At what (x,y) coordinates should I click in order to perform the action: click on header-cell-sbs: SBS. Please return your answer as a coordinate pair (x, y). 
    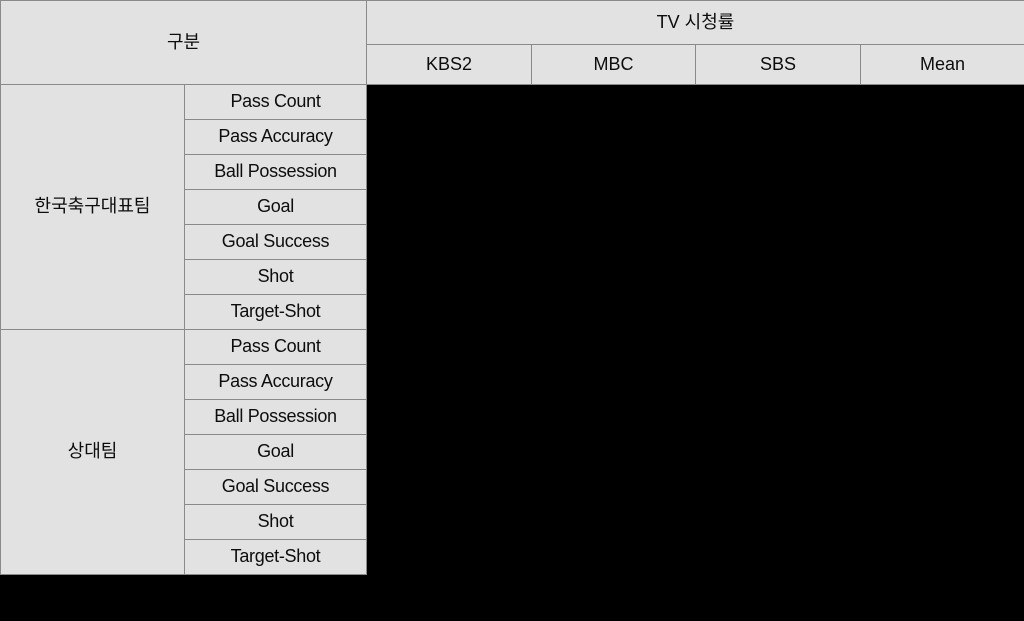
    Looking at the image, I should click on (778, 64).